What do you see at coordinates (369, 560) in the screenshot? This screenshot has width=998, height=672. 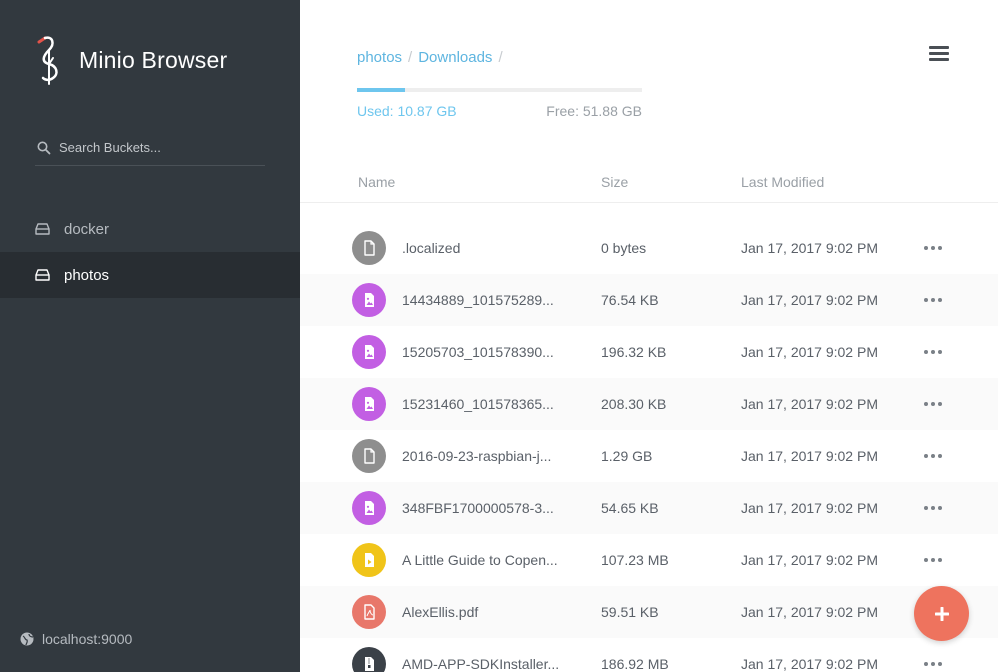 I see `video-icon` at bounding box center [369, 560].